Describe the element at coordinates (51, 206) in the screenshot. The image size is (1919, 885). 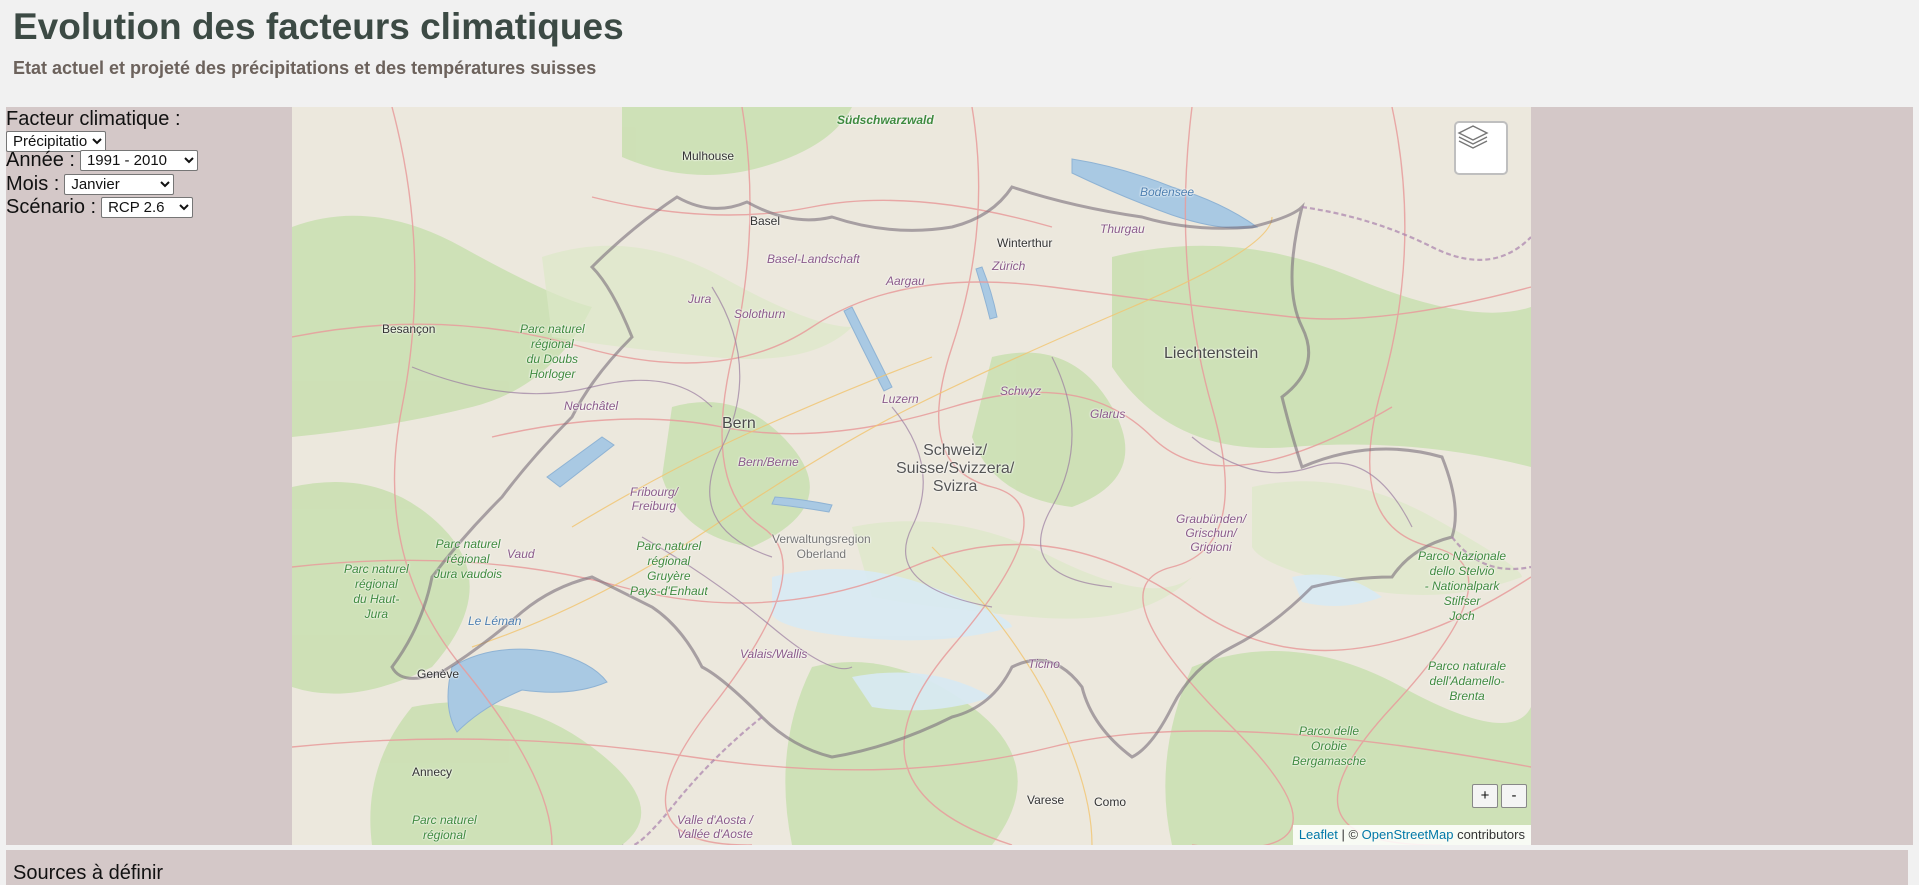
I see `scenario-label: Scénario :` at that location.